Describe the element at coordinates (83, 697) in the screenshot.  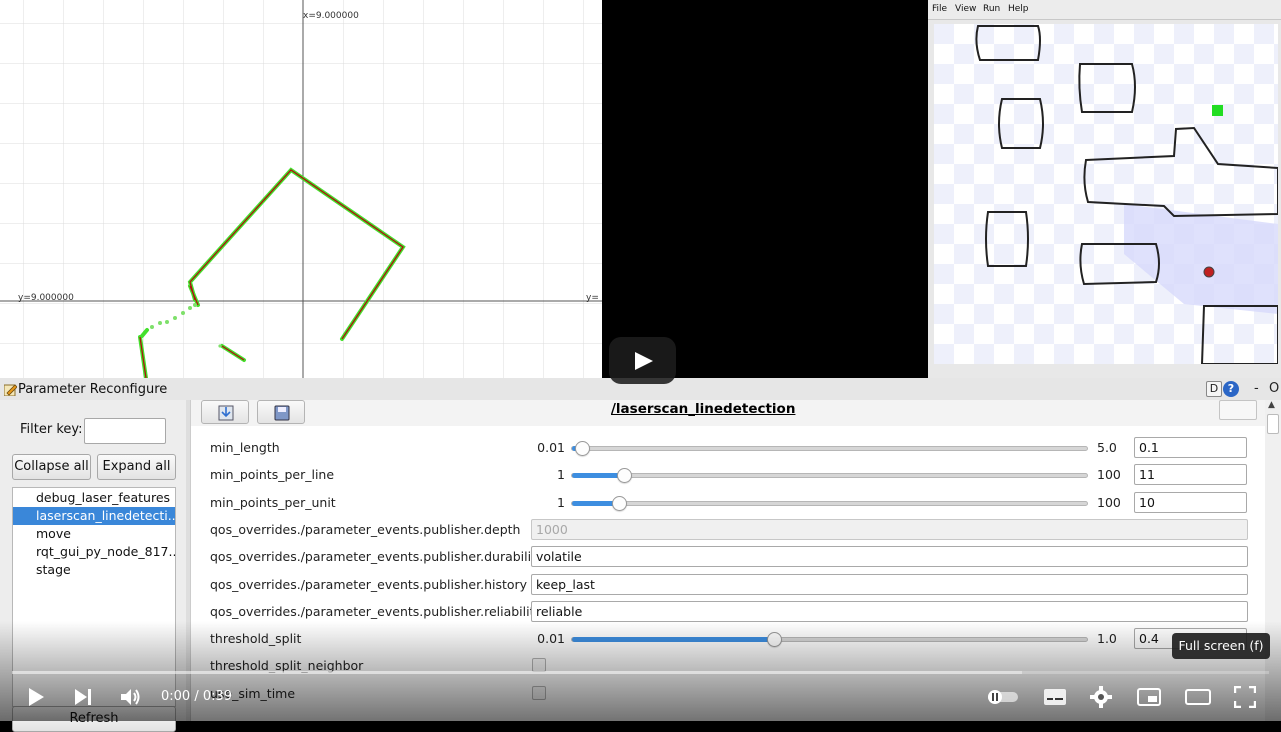
I see `next-icon` at that location.